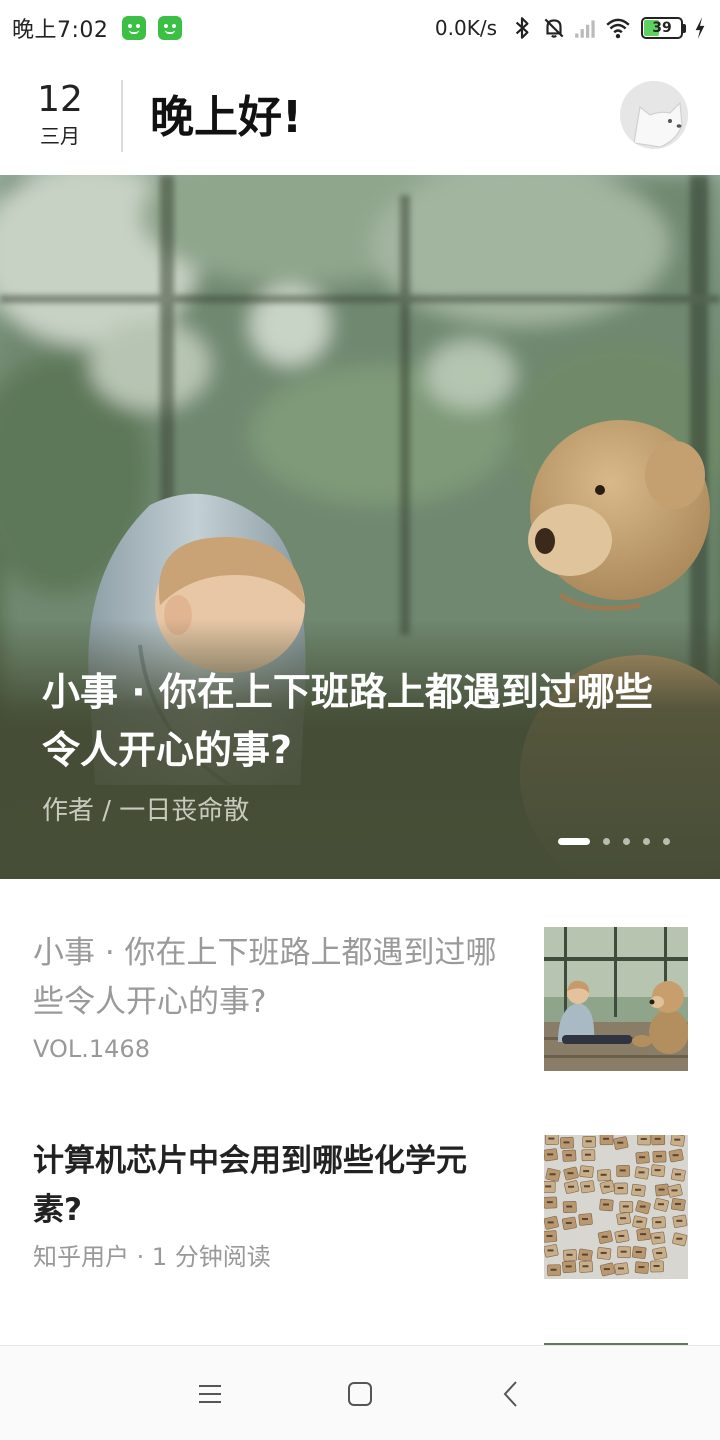  I want to click on dog-avatar-icon, so click(654, 115).